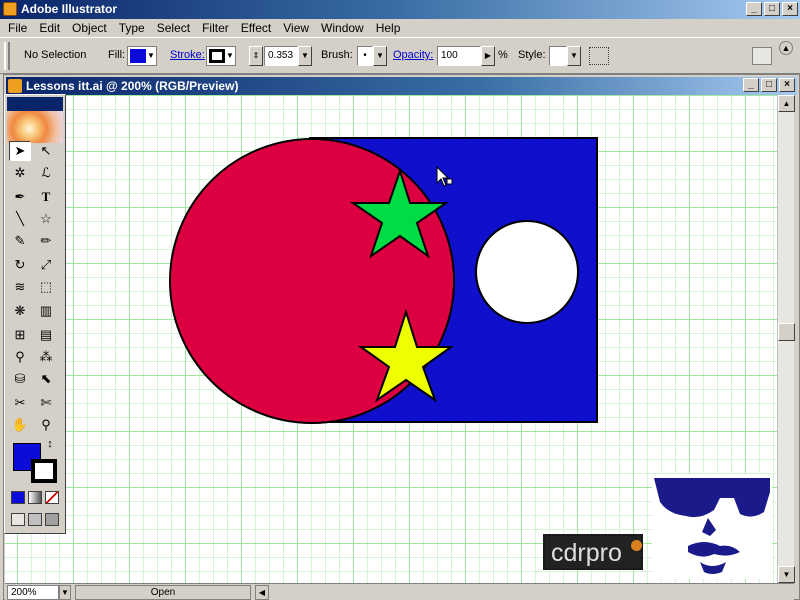 The width and height of the screenshot is (800, 600). I want to click on hand-tool-icon: ✋, so click(20, 425).